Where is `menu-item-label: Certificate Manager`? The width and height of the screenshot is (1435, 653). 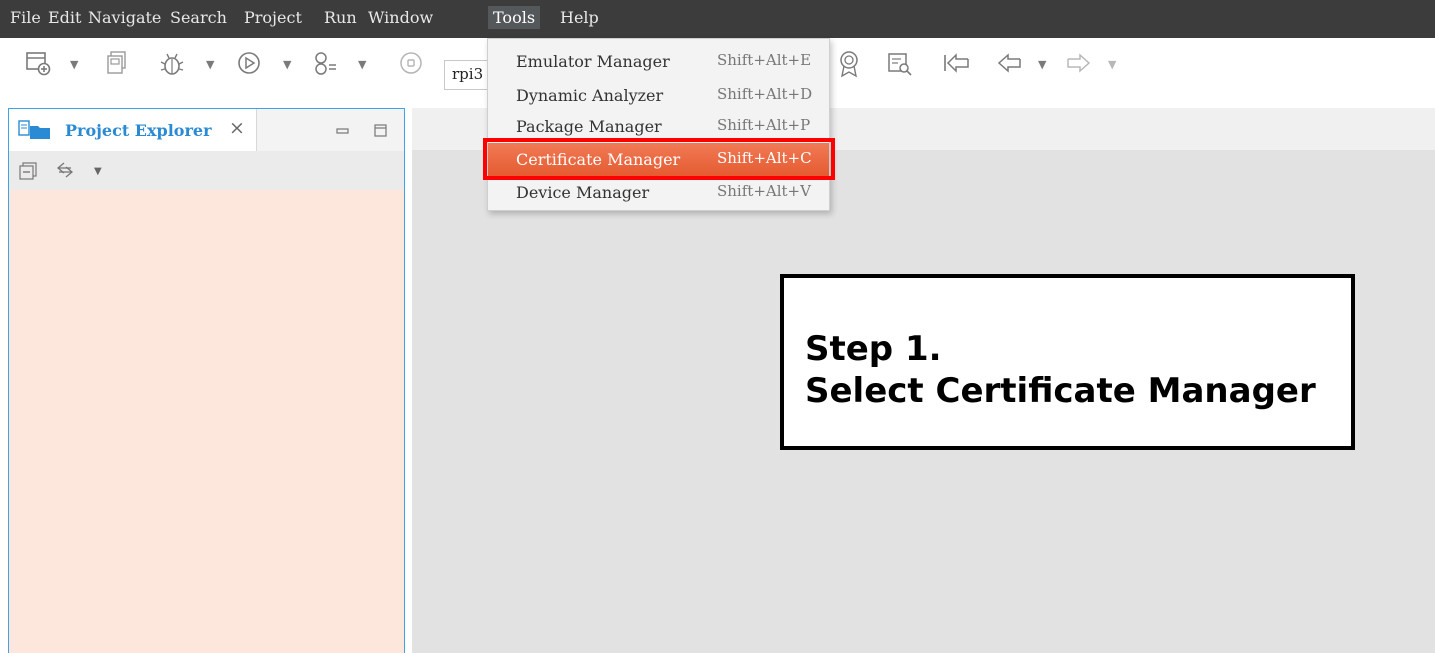
menu-item-label: Certificate Manager is located at coordinates (598, 159).